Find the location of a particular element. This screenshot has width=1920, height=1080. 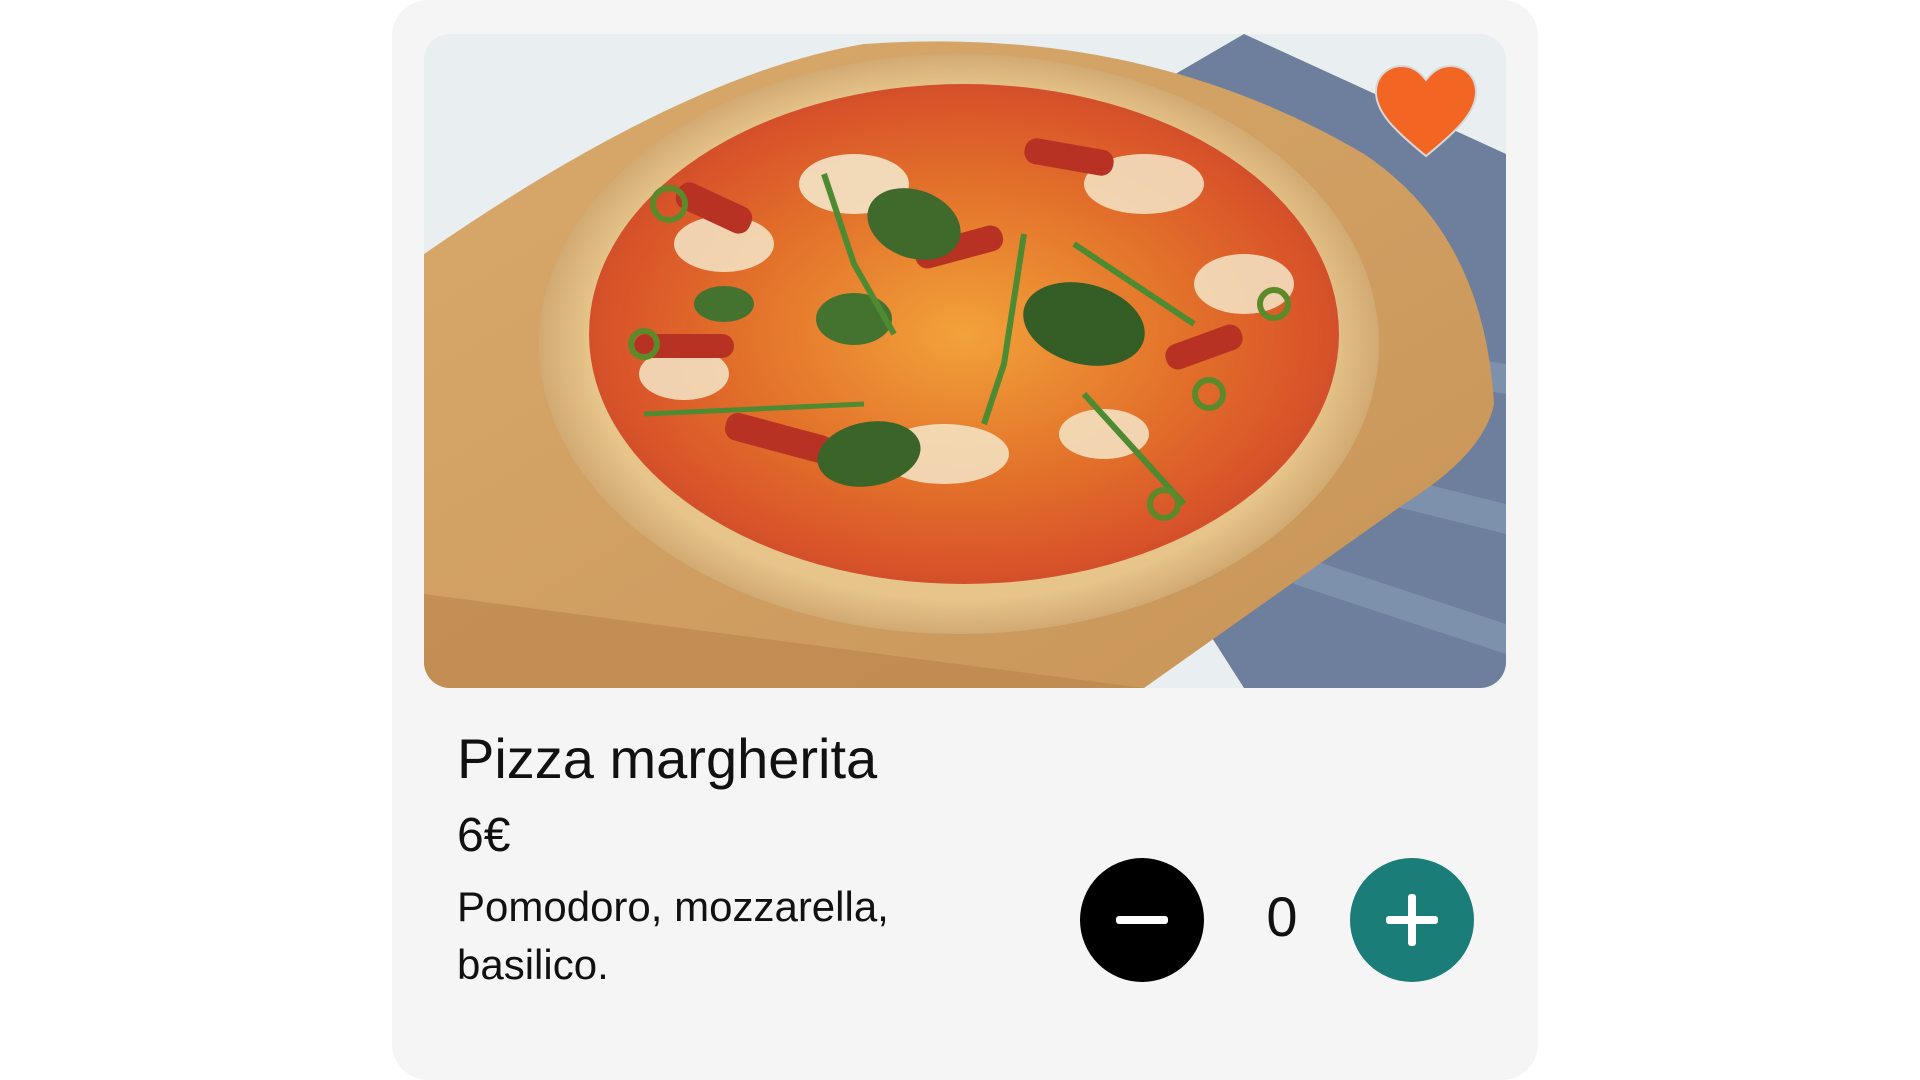

increase-quantity-button is located at coordinates (1412, 920).